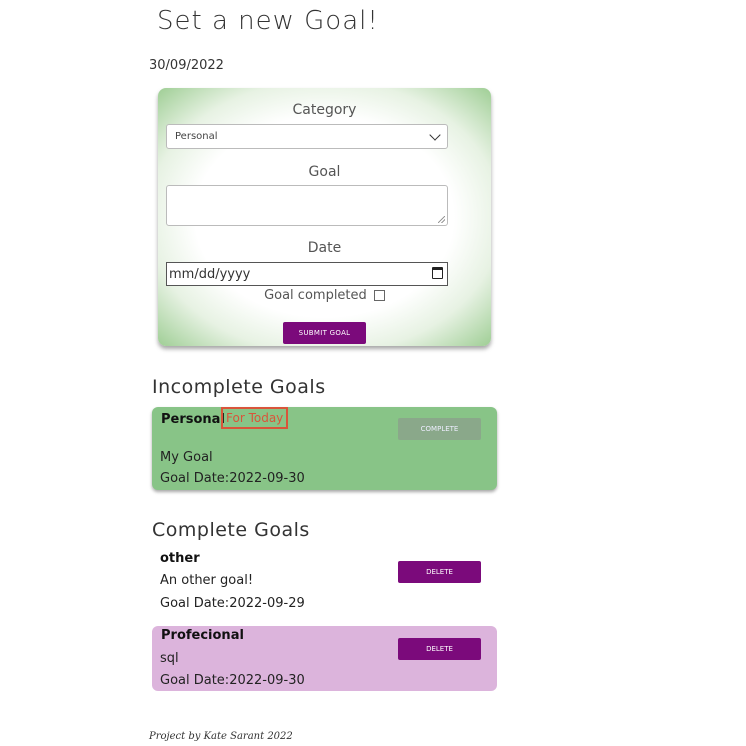 The height and width of the screenshot is (746, 746). Describe the element at coordinates (232, 603) in the screenshot. I see `goal-date: Goal Date:2022-09-29` at that location.